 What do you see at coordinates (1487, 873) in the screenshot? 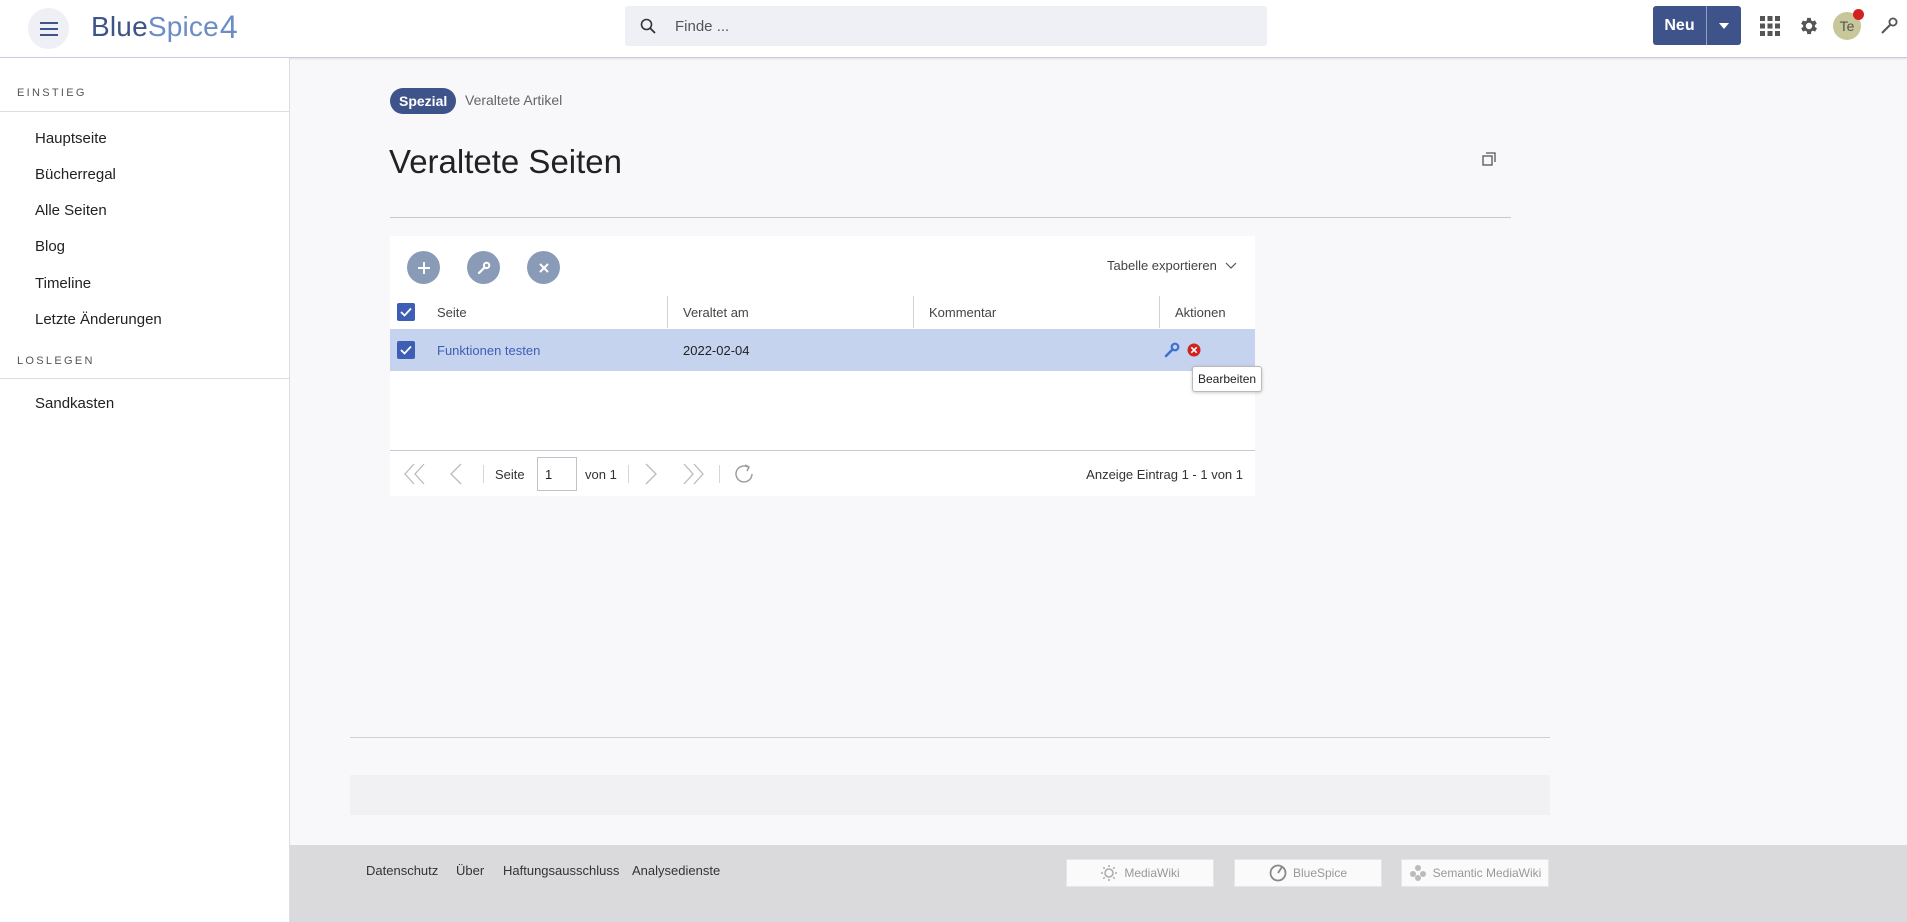
I see `smw-badge-label: Semantic MediaWiki` at bounding box center [1487, 873].